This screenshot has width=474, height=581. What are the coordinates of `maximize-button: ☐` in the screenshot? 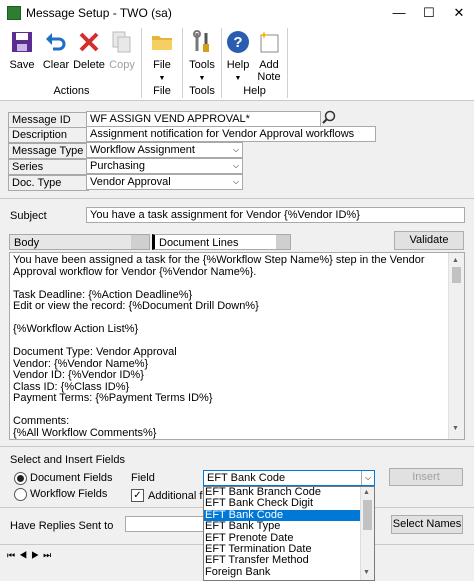 It's located at (429, 13).